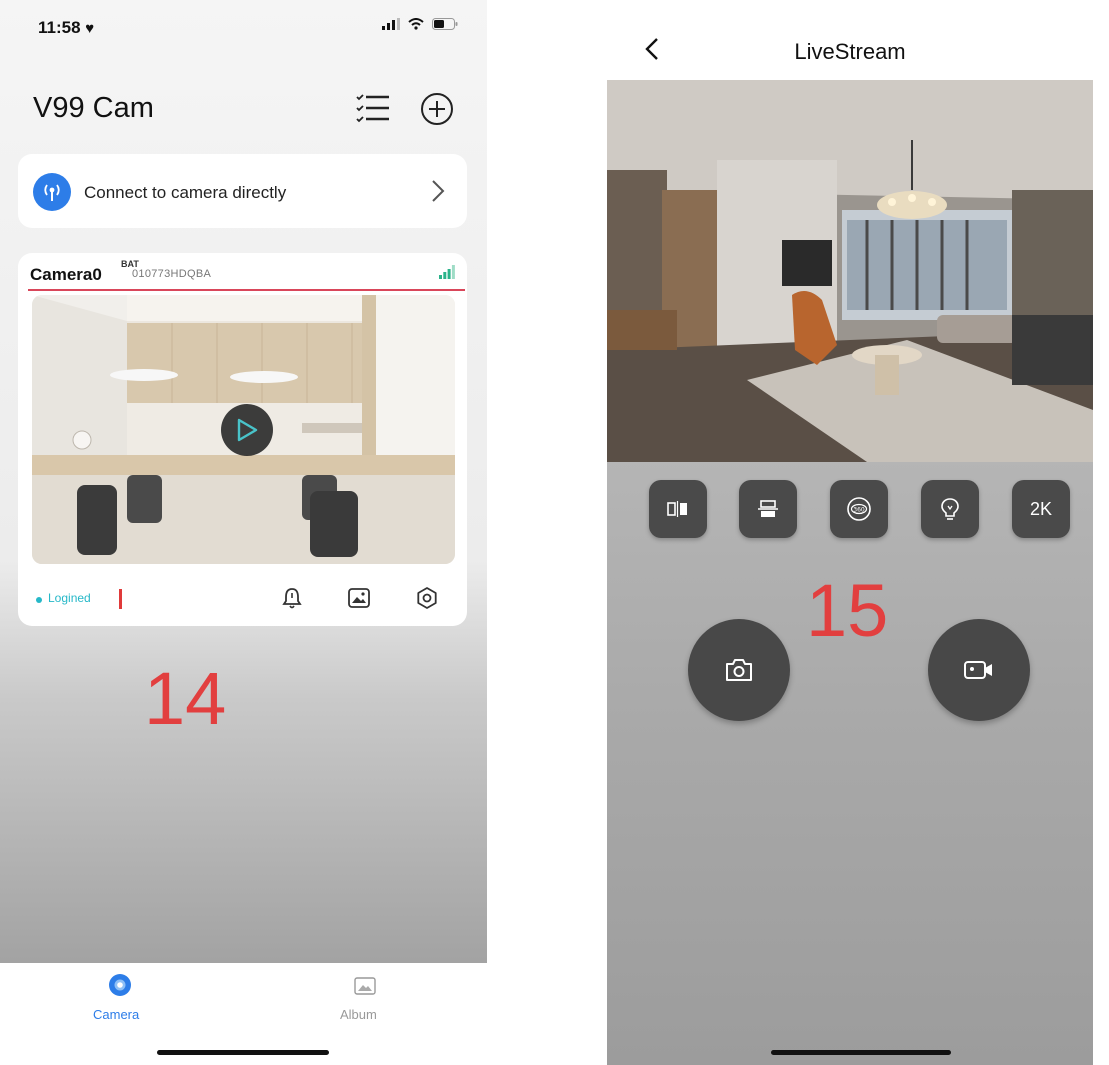 This screenshot has width=1109, height=1065. I want to click on battery-icon, so click(445, 24).